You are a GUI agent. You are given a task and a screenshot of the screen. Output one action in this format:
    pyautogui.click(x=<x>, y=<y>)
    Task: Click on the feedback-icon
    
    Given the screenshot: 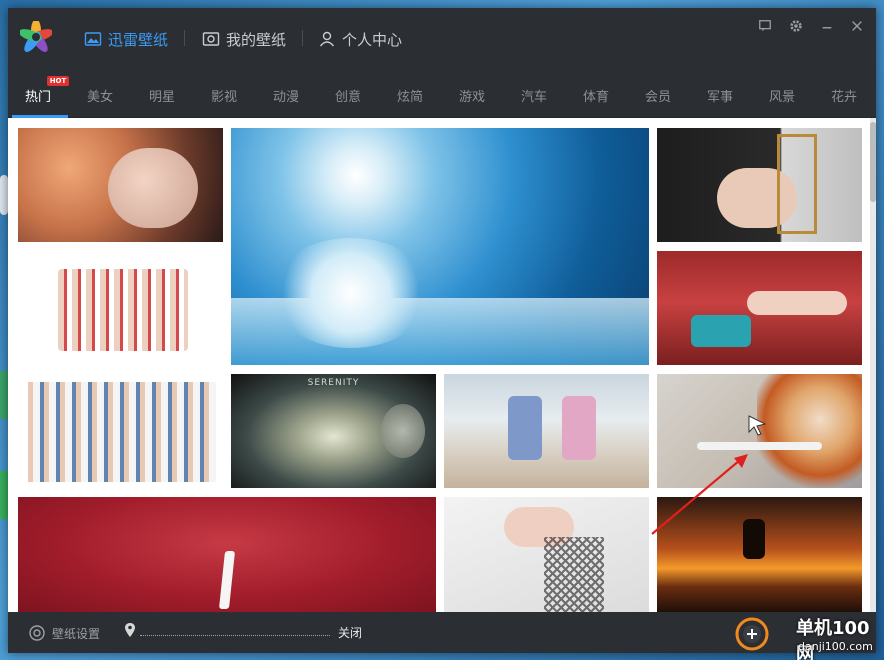 What is the action you would take?
    pyautogui.click(x=765, y=26)
    